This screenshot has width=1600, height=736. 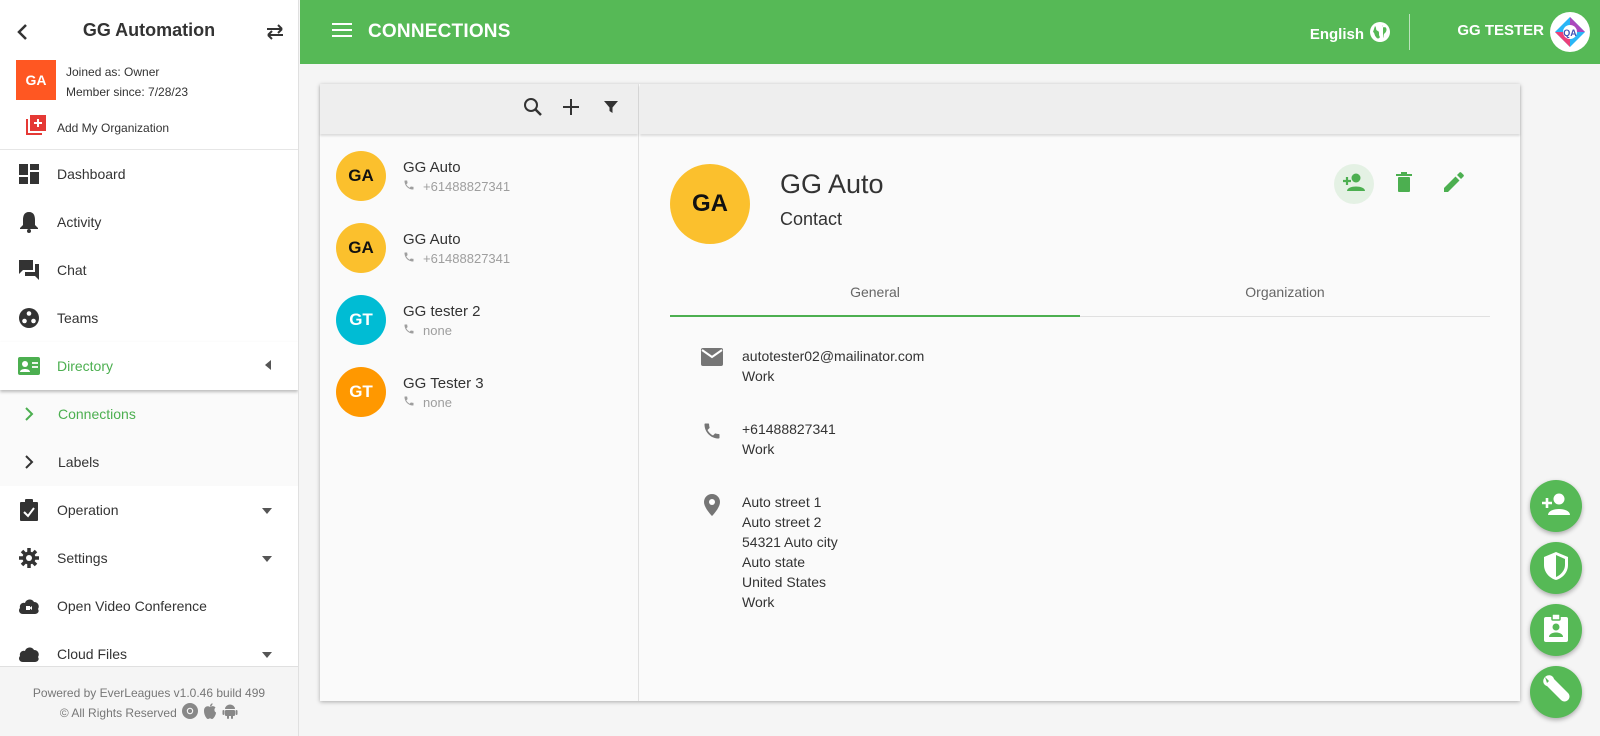 What do you see at coordinates (132, 606) in the screenshot?
I see `sidebar-item-label: Open Video Conference` at bounding box center [132, 606].